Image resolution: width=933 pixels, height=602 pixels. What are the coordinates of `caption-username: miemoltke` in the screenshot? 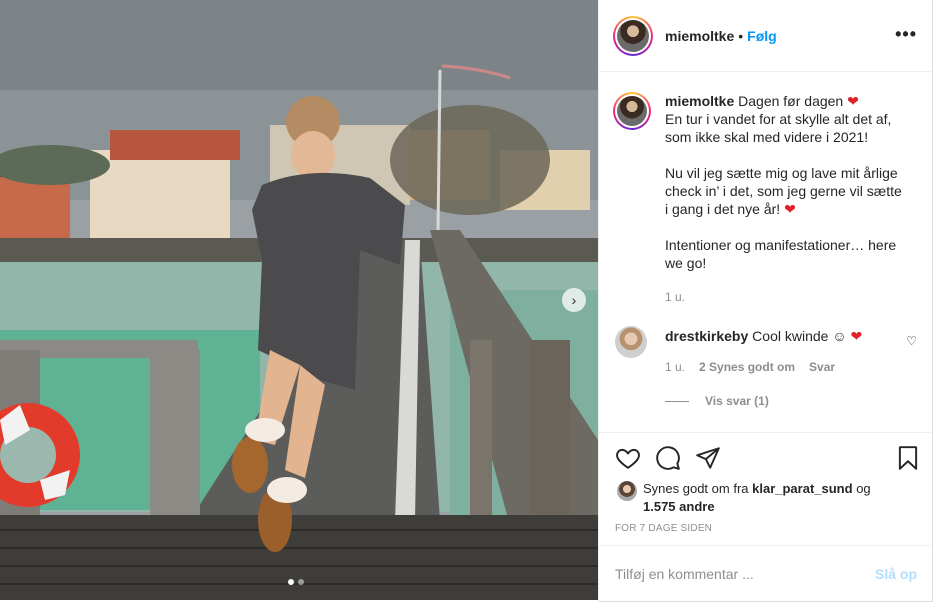 It's located at (699, 101).